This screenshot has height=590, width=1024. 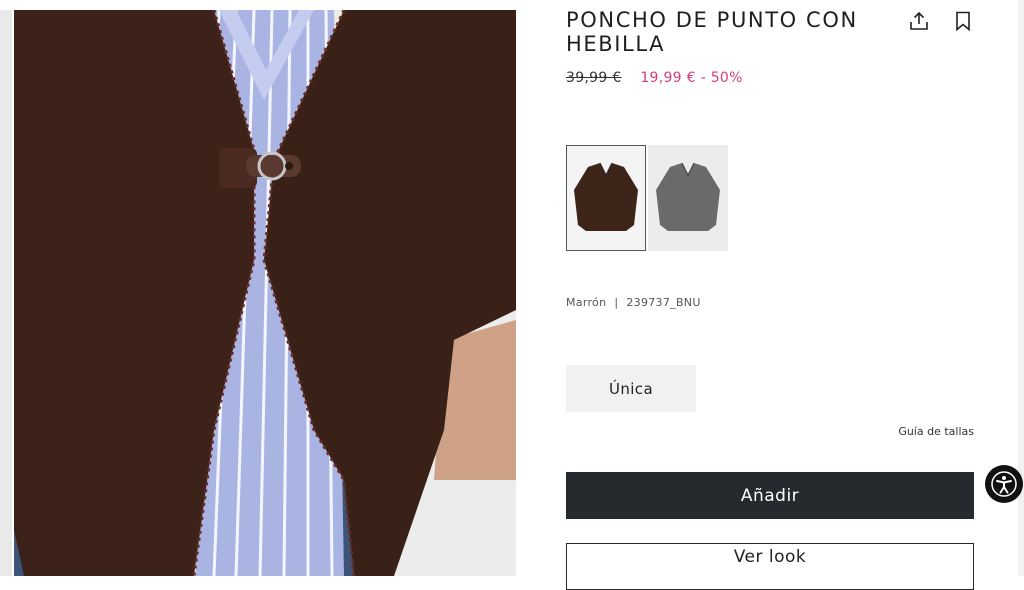 I want to click on bookmark-icon, so click(x=963, y=21).